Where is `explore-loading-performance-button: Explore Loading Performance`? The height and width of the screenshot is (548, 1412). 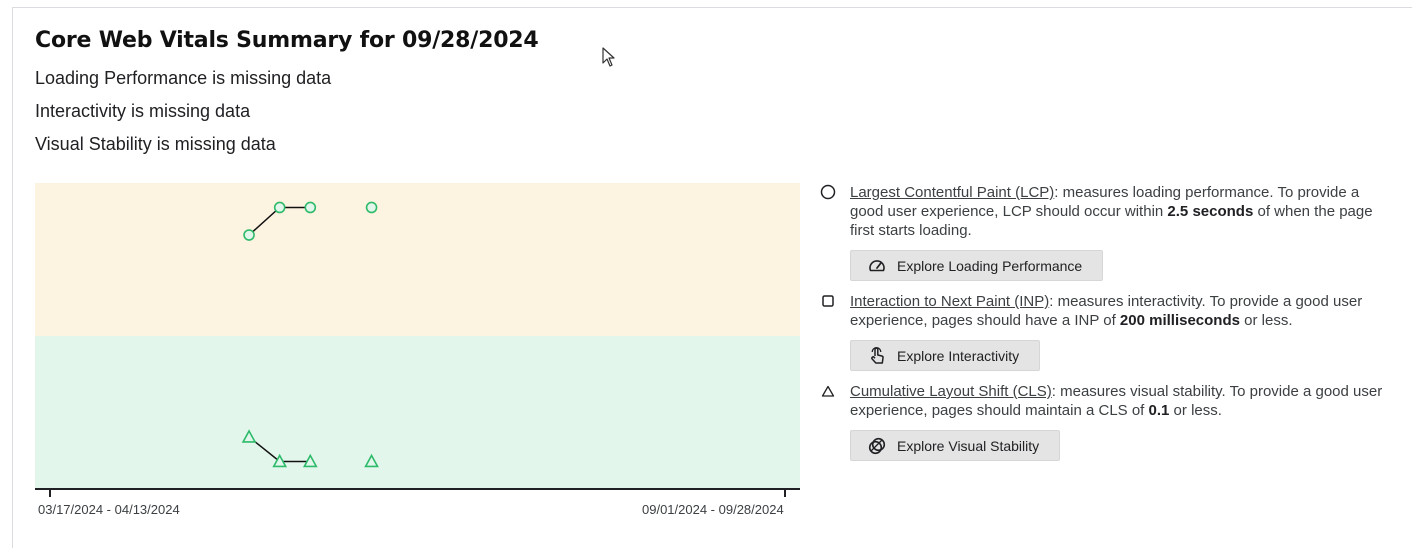 explore-loading-performance-button: Explore Loading Performance is located at coordinates (977, 265).